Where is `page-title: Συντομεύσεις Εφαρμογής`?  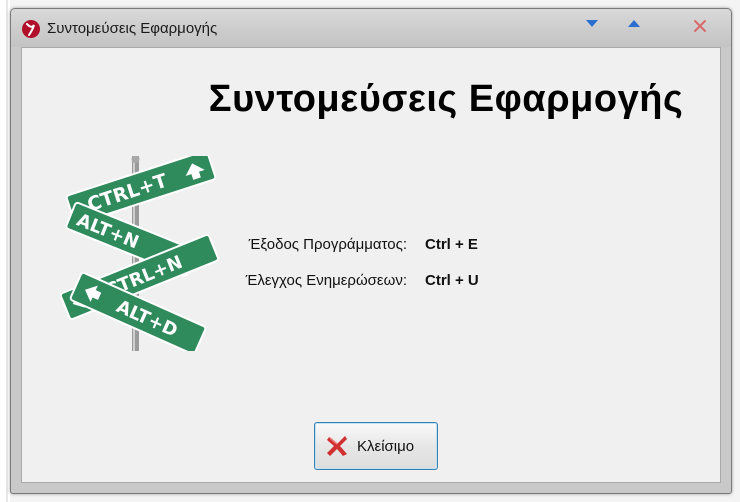
page-title: Συντομεύσεις Εφαρμογής is located at coordinates (446, 99).